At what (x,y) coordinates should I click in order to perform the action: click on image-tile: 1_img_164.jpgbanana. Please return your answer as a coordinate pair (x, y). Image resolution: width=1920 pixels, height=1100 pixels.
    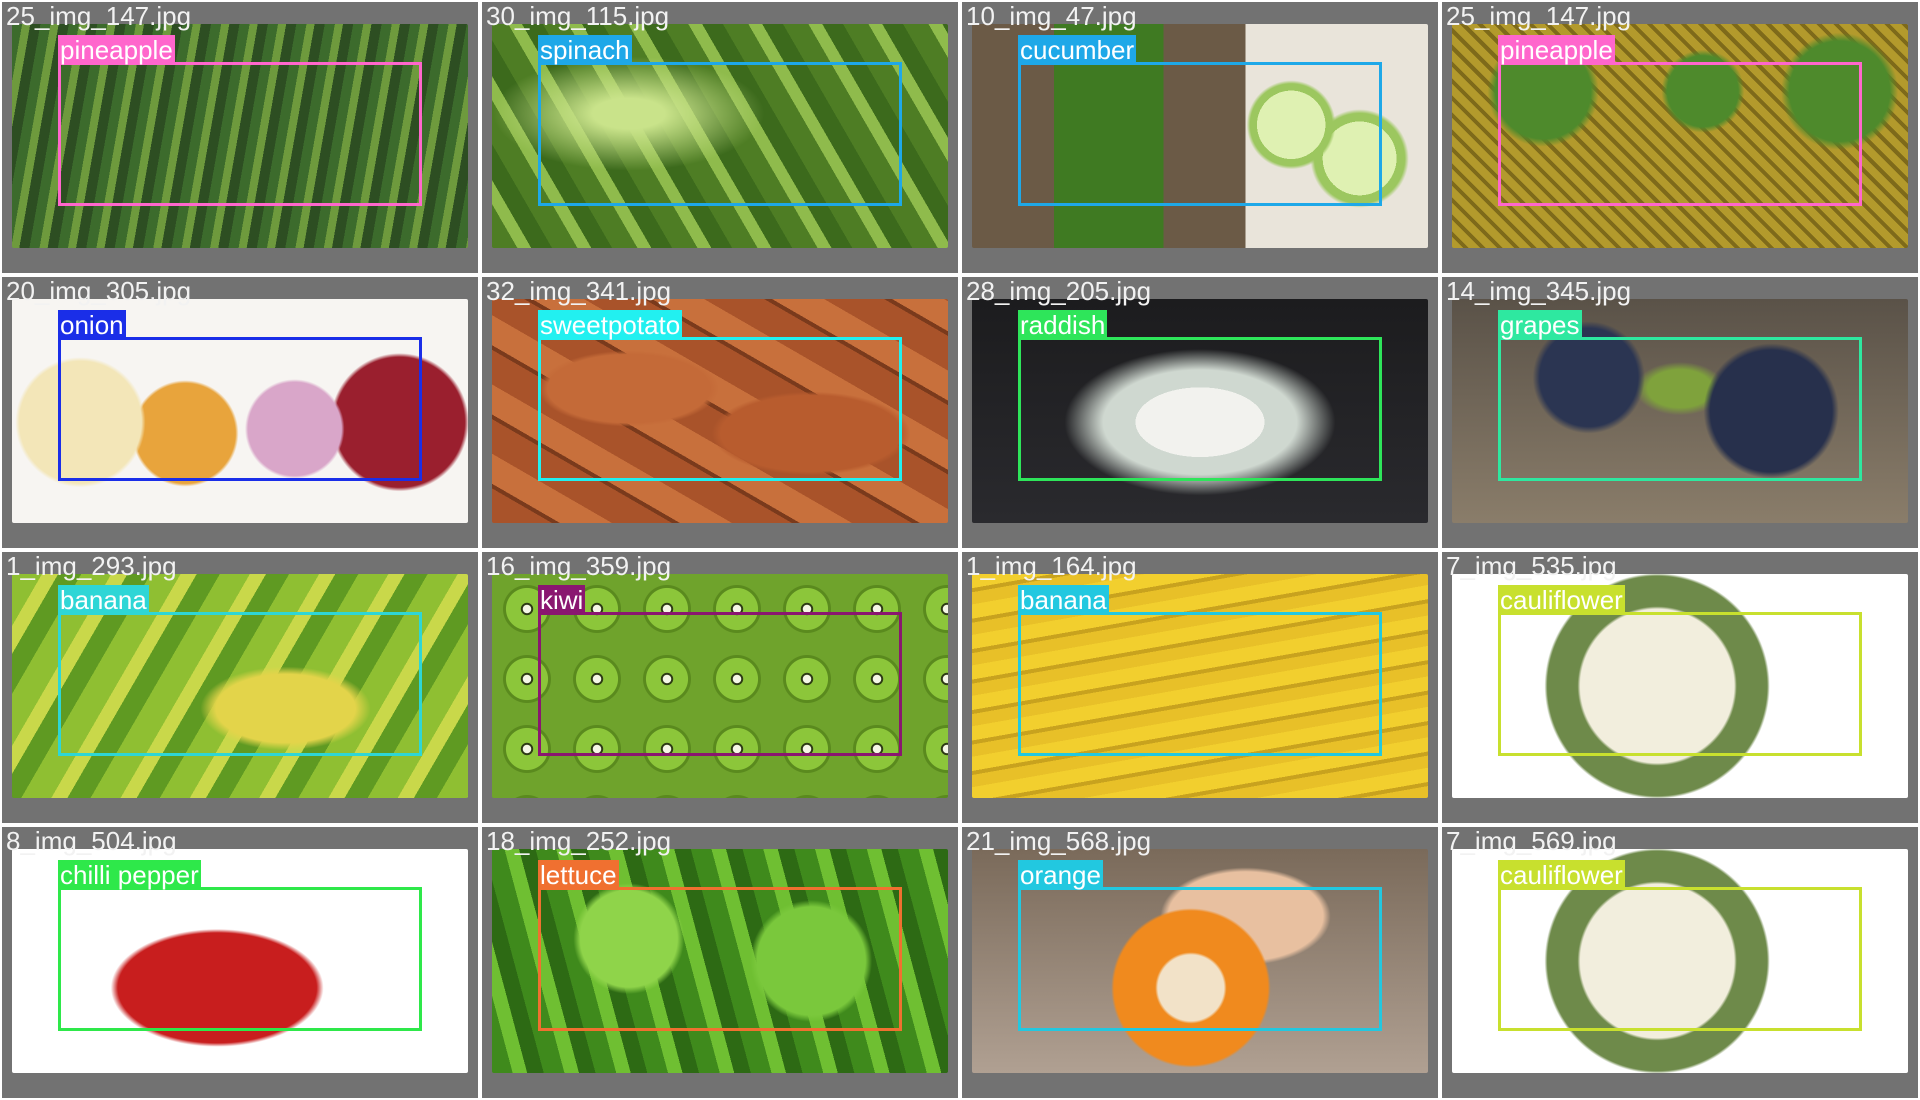
    Looking at the image, I should click on (1200, 687).